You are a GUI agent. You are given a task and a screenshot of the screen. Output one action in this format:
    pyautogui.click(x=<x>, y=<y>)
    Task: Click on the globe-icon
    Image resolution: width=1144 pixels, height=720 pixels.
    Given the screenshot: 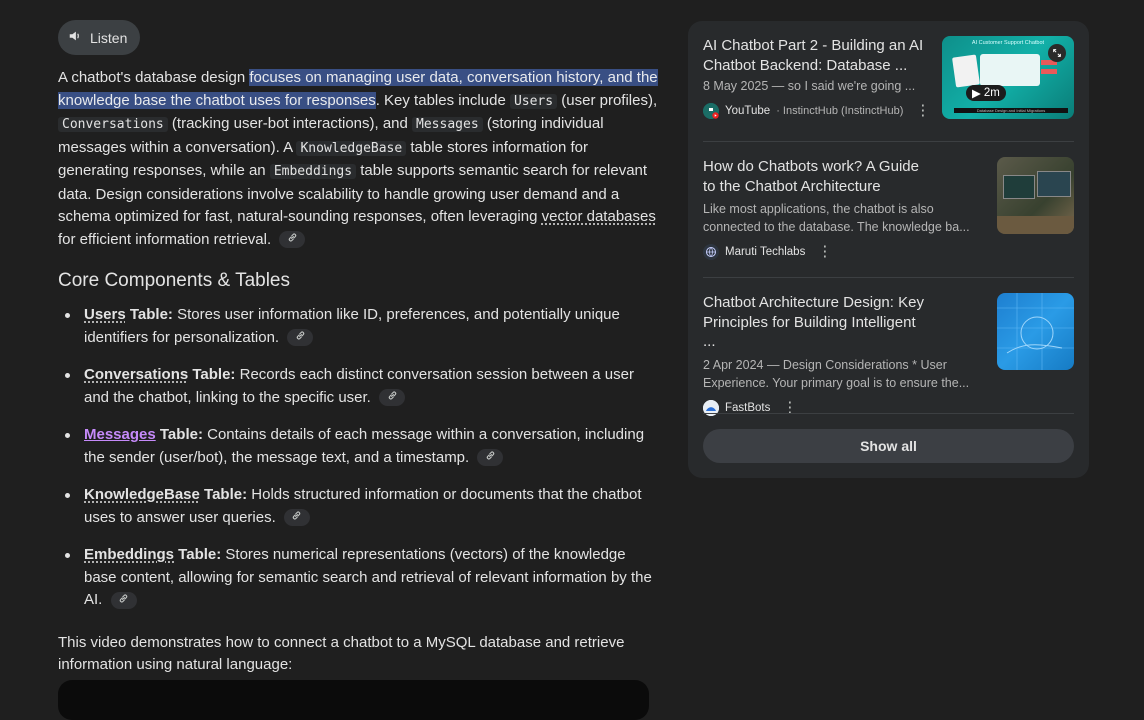 What is the action you would take?
    pyautogui.click(x=711, y=252)
    